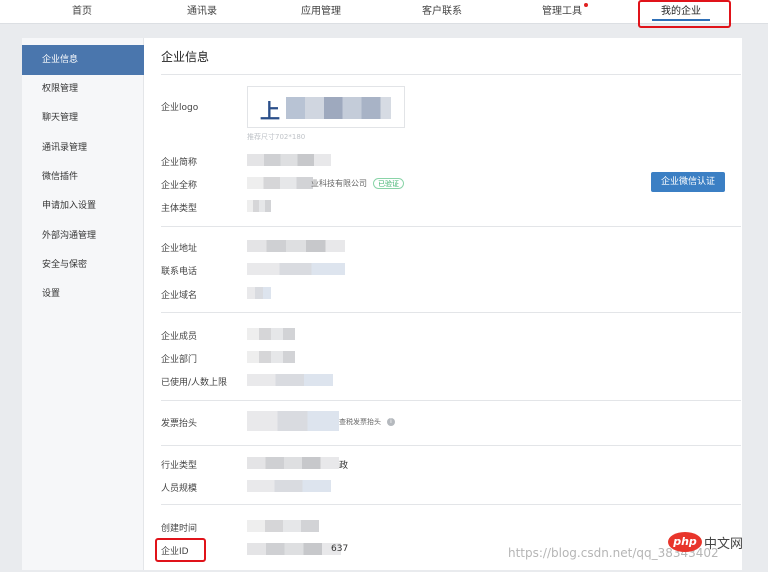 Image resolution: width=768 pixels, height=572 pixels. I want to click on members-label: 企业成员, so click(179, 337).